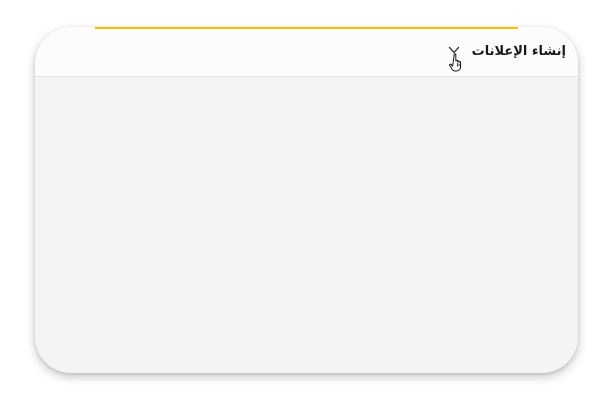 This screenshot has width=608, height=400. Describe the element at coordinates (455, 62) in the screenshot. I see `hand-pointer-icon` at that location.